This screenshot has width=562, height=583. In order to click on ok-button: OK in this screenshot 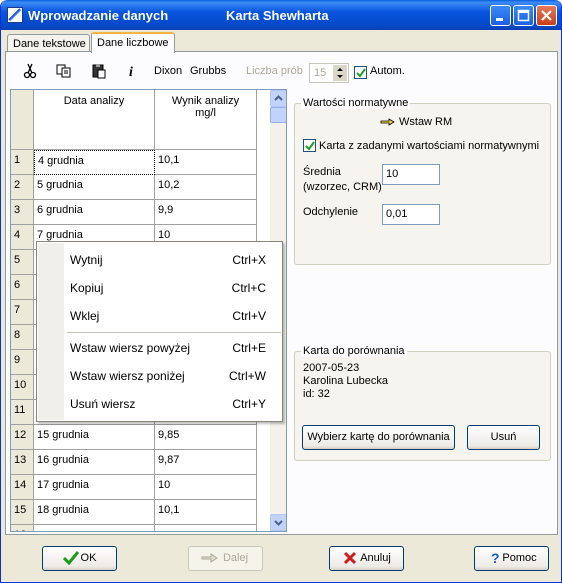, I will do `click(79, 558)`.